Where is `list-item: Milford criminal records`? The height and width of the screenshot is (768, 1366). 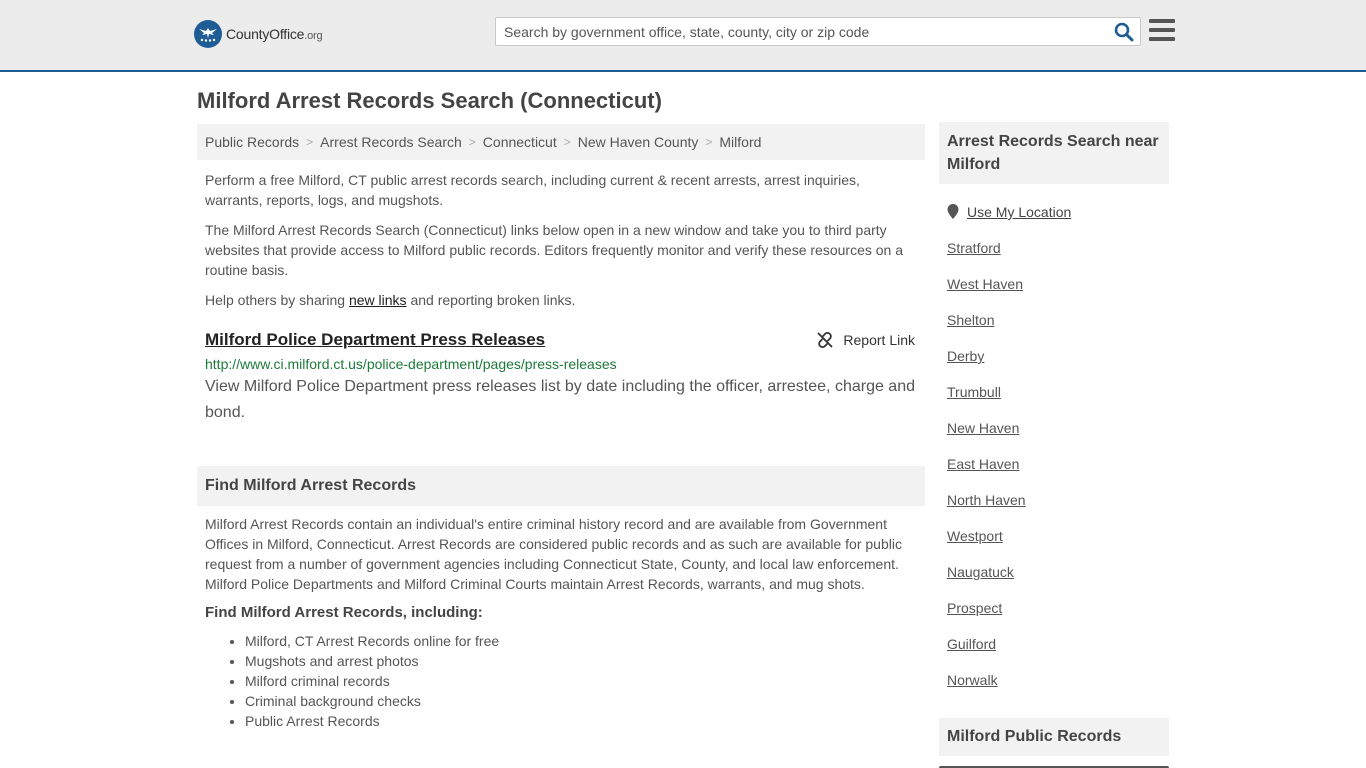
list-item: Milford criminal records is located at coordinates (585, 681).